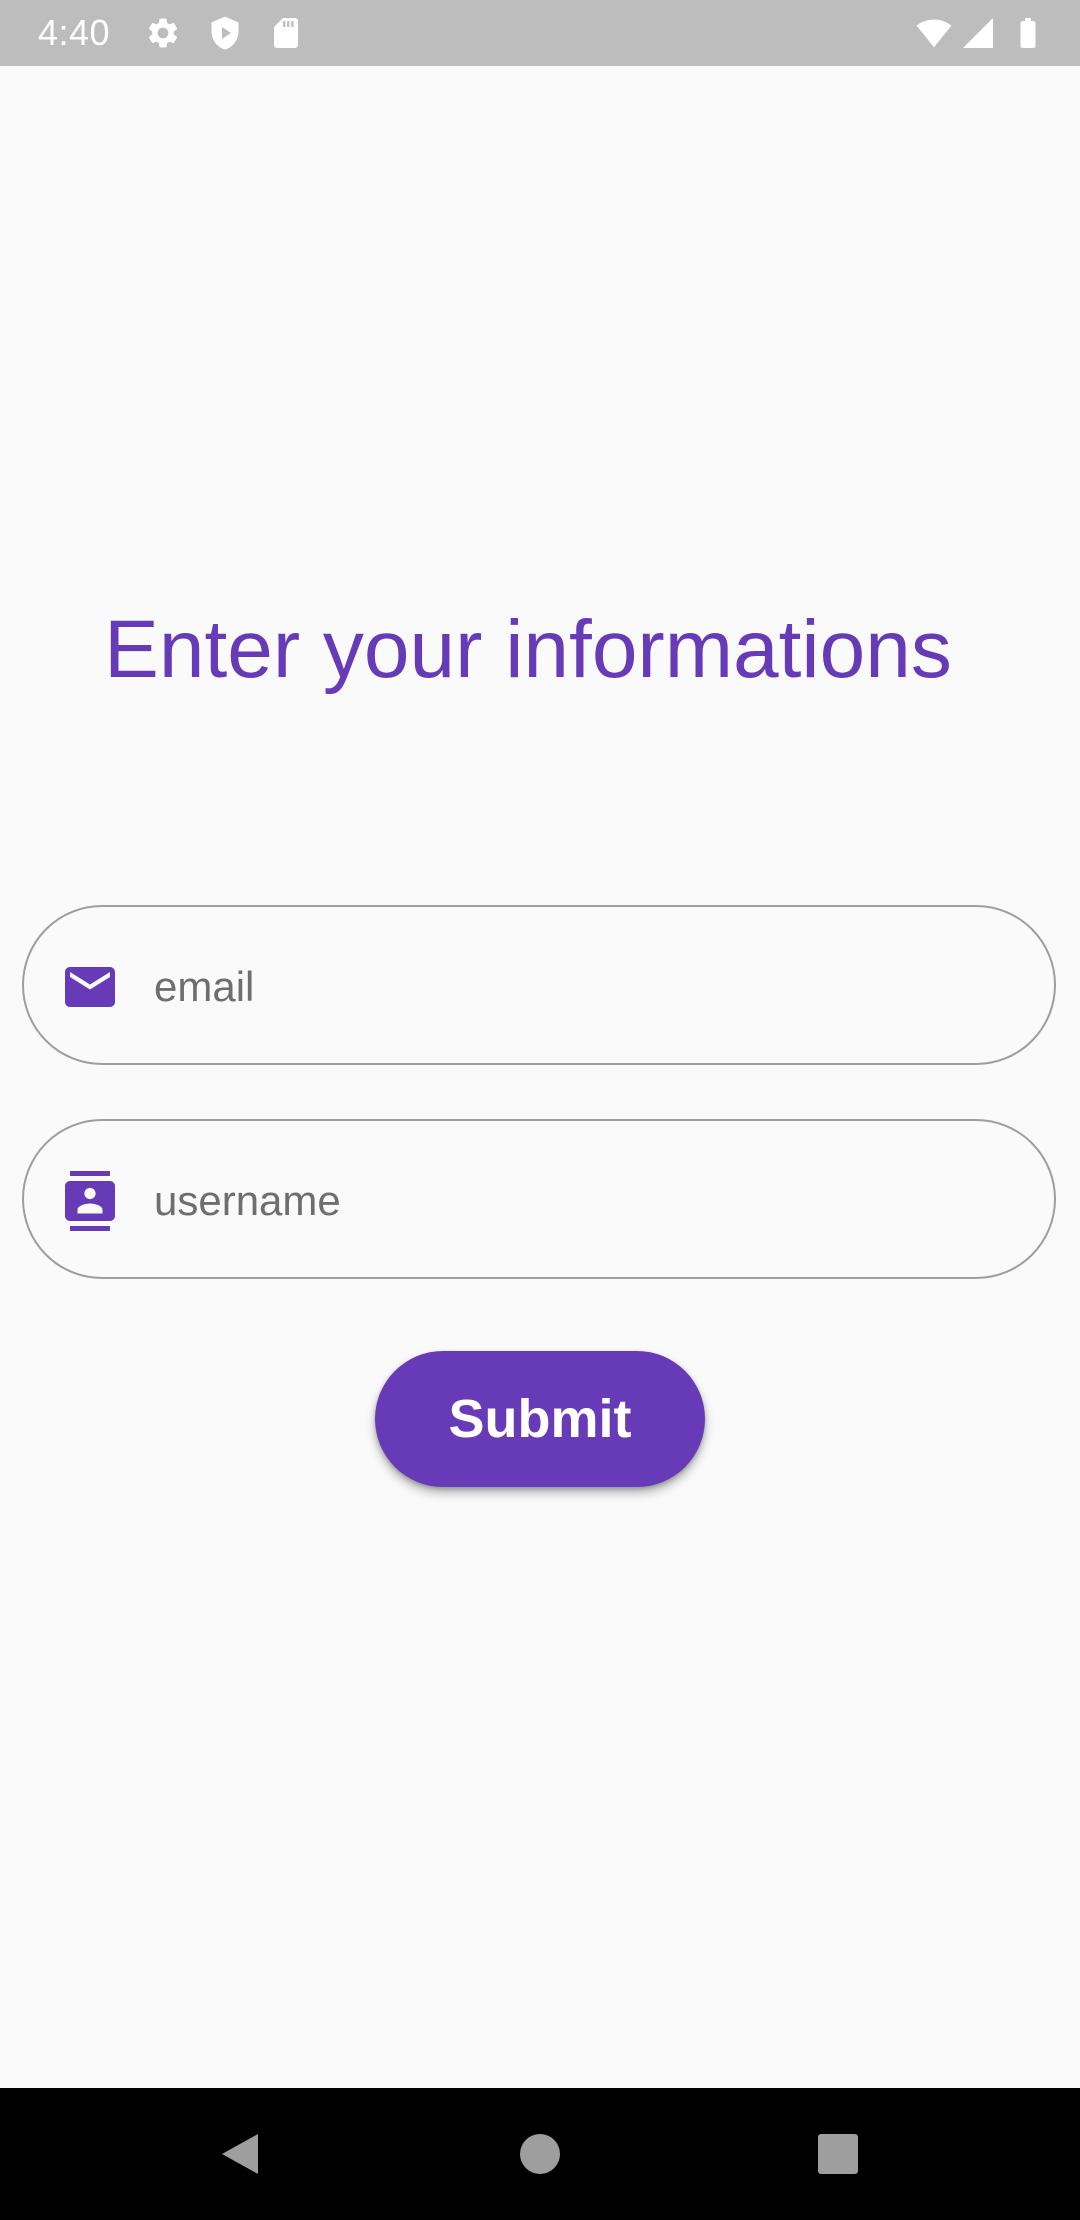 This screenshot has width=1080, height=2220. I want to click on battery-icon, so click(1028, 33).